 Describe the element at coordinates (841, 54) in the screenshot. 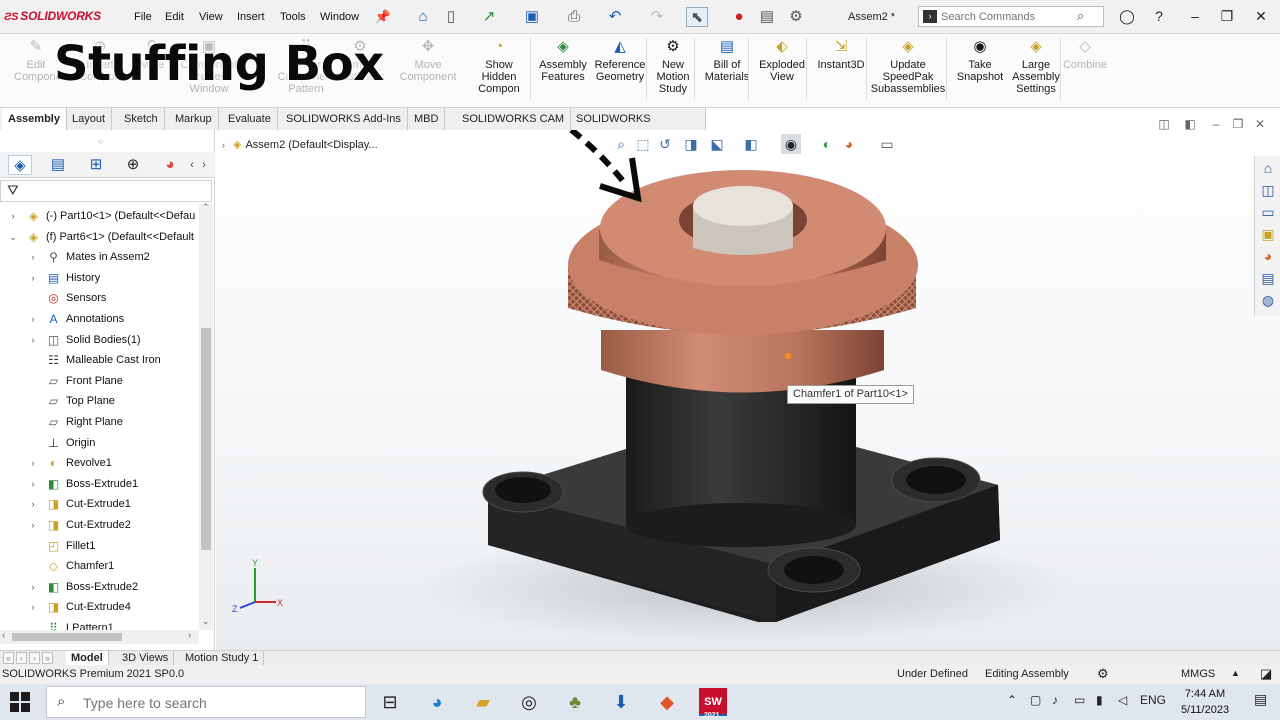

I see `instant3d-button: ⇲ Instant3D` at that location.